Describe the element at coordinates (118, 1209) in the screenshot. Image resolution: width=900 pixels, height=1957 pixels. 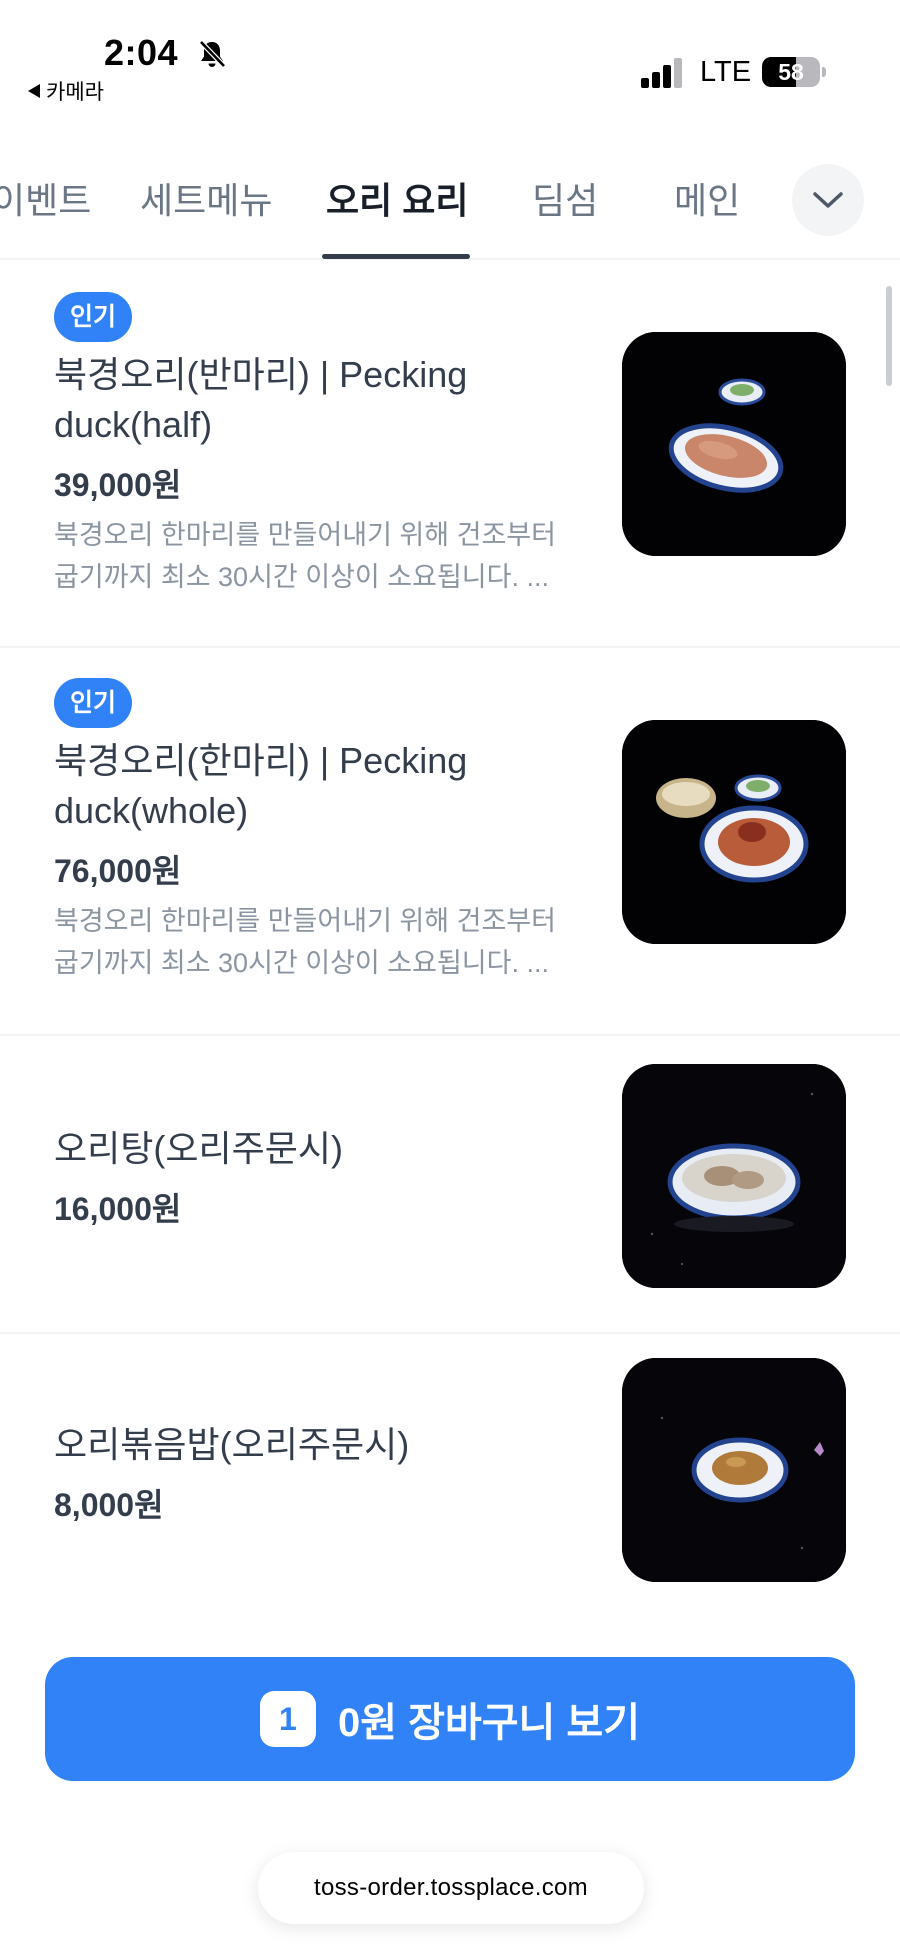
I see `item-price: 16,000원` at that location.